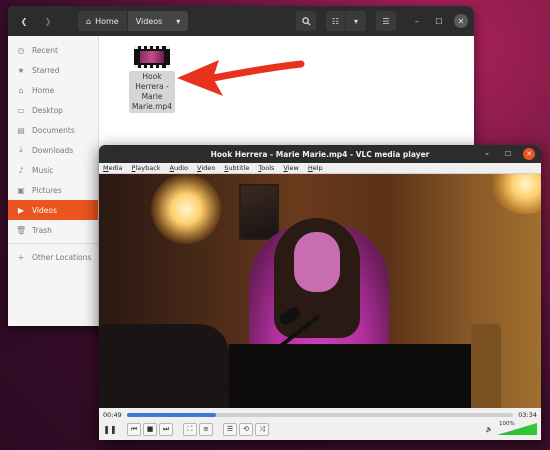 The height and width of the screenshot is (450, 550). I want to click on volume-control: 🔈 100%, so click(511, 428).